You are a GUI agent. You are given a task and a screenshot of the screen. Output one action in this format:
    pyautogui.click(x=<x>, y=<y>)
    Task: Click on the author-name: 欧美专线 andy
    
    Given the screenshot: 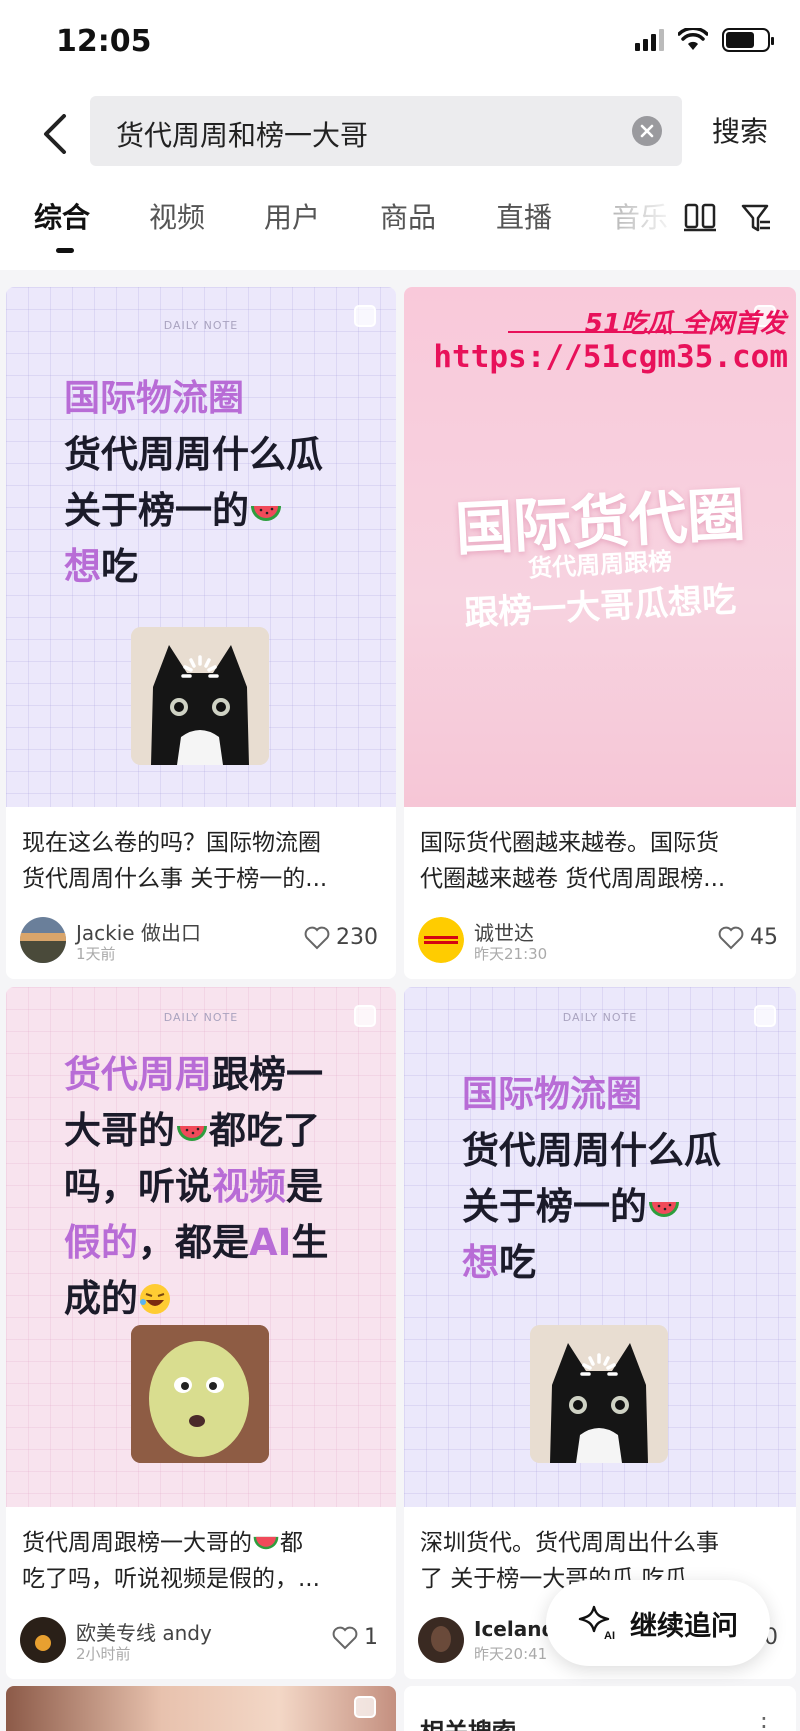 What is the action you would take?
    pyautogui.click(x=144, y=1633)
    